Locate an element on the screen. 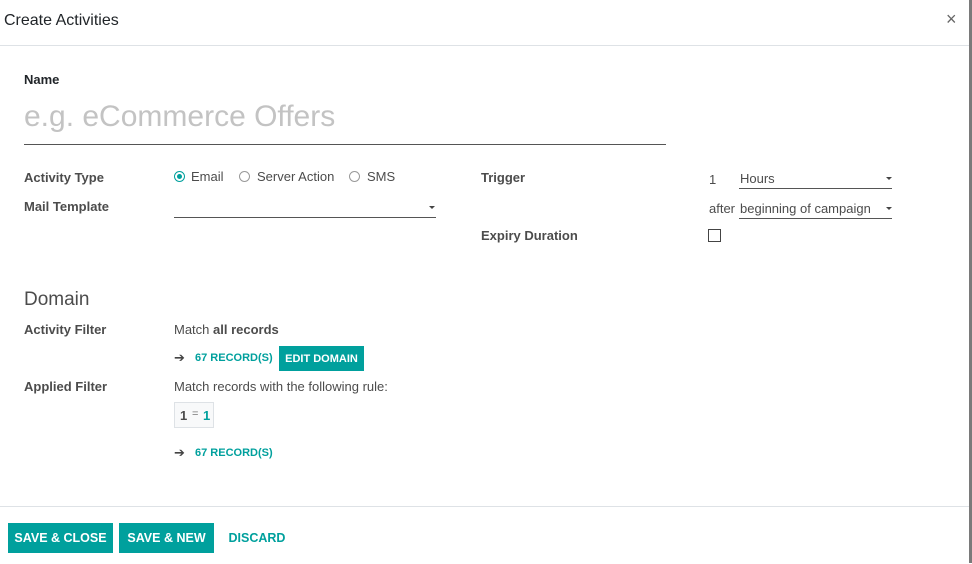  trigger-after-label: after is located at coordinates (722, 208).